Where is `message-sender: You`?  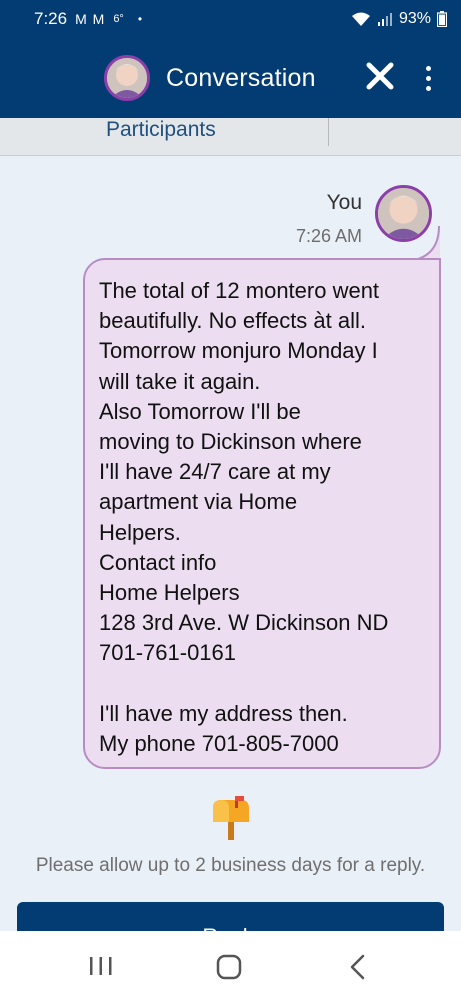
message-sender: You is located at coordinates (344, 202).